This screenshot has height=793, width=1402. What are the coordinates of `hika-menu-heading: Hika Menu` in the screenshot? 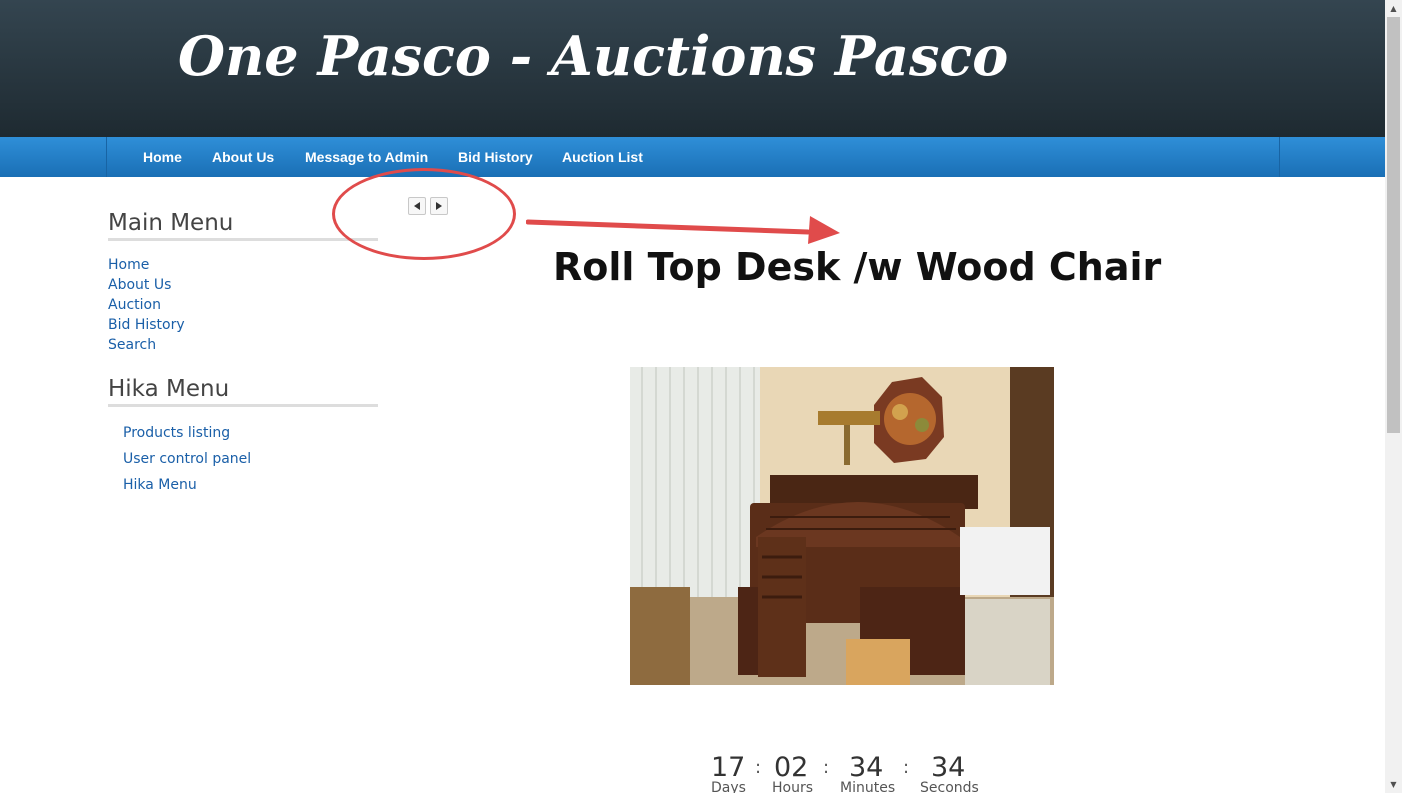 It's located at (243, 391).